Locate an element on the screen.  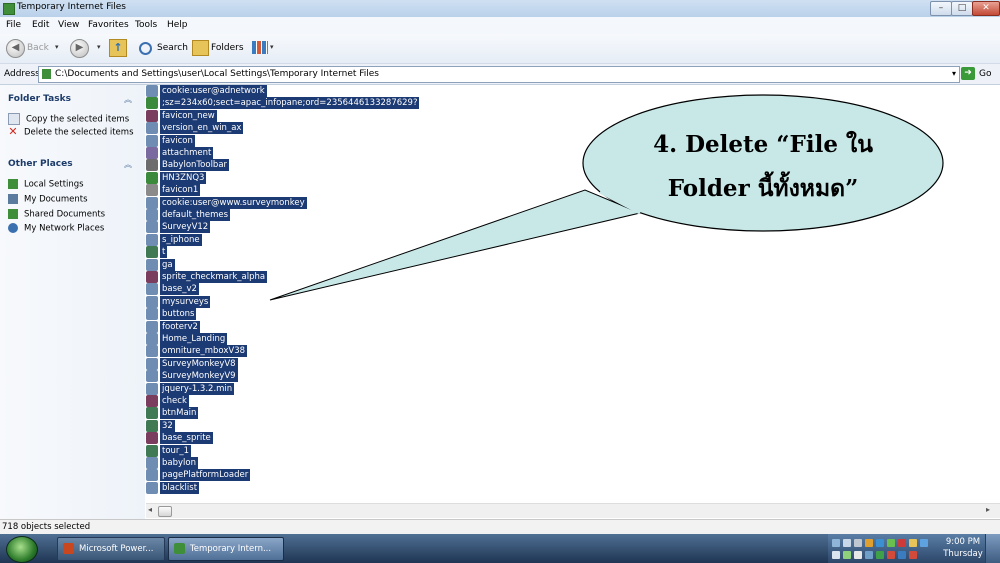
delete-selected-items-link: ✕ Delete the selected items is located at coordinates (71, 132).